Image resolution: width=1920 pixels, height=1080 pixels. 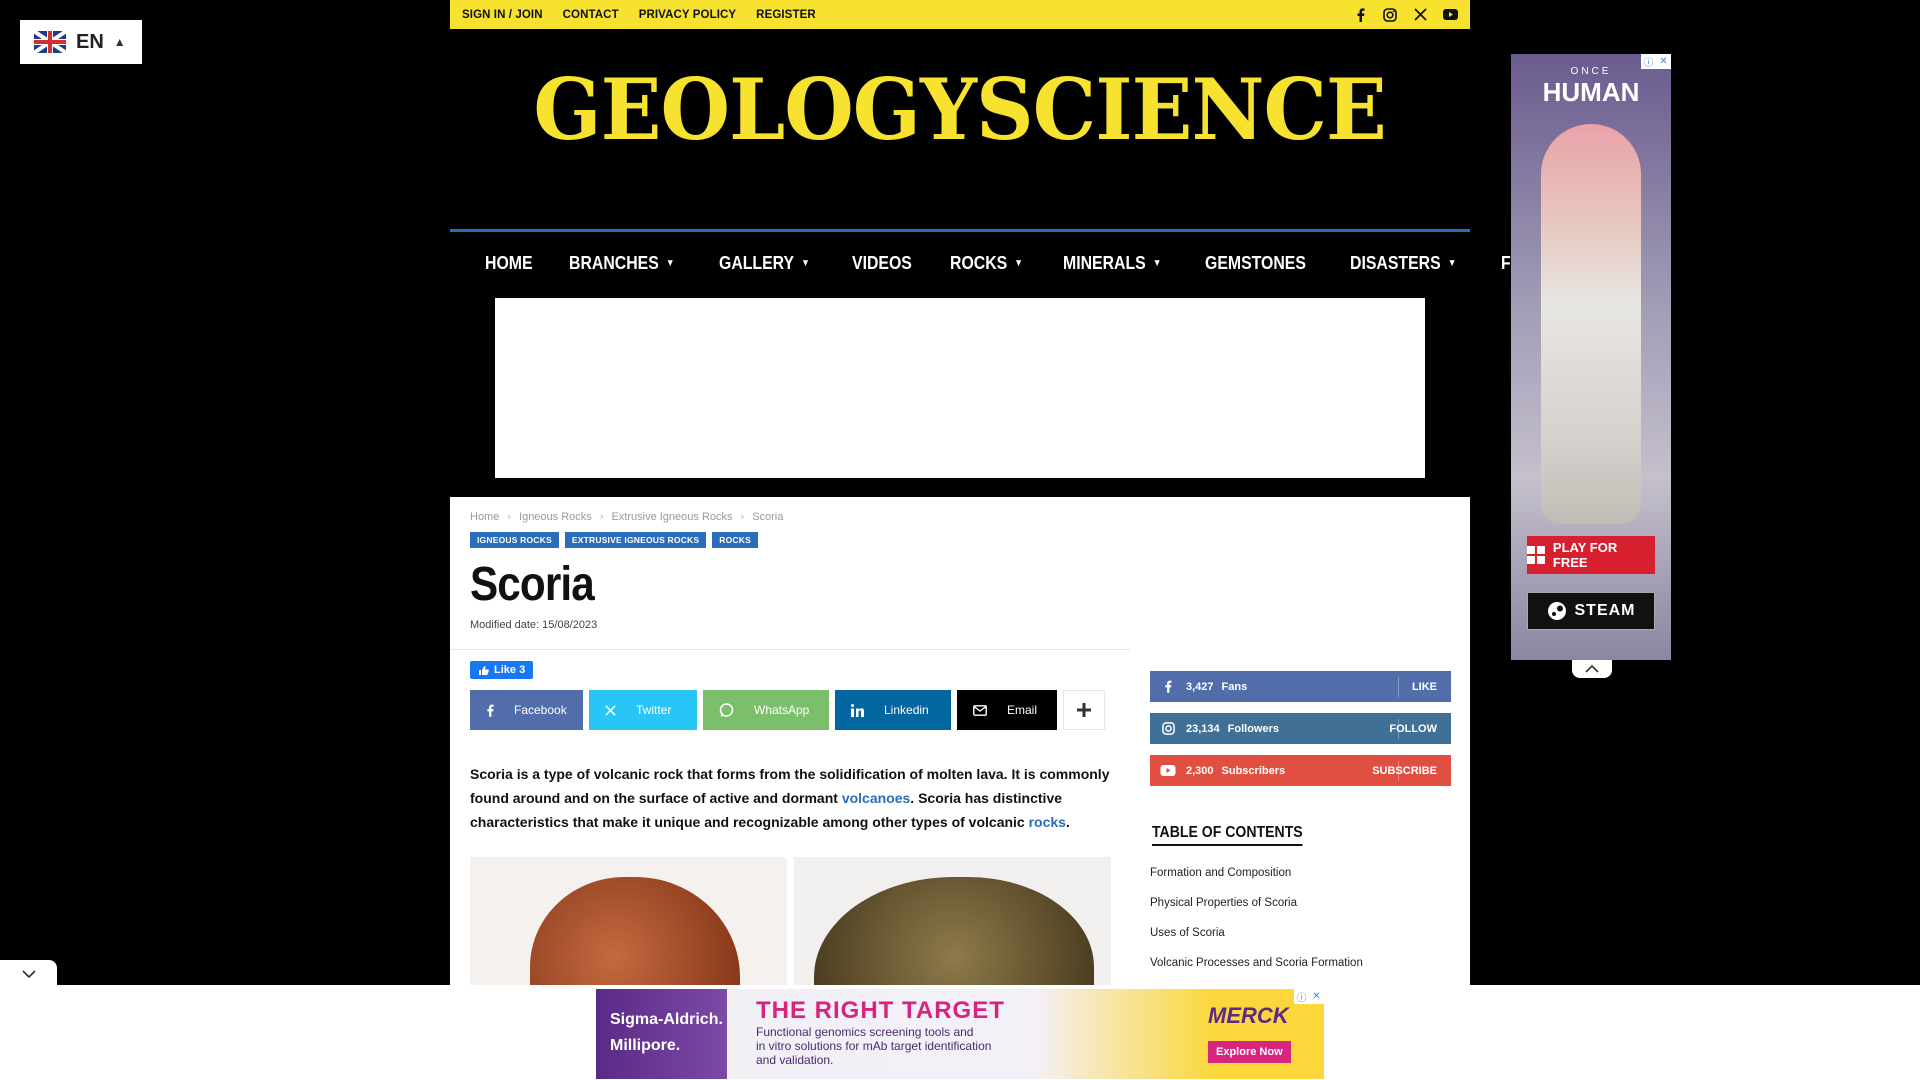 I want to click on share-more-button, so click(x=1084, y=710).